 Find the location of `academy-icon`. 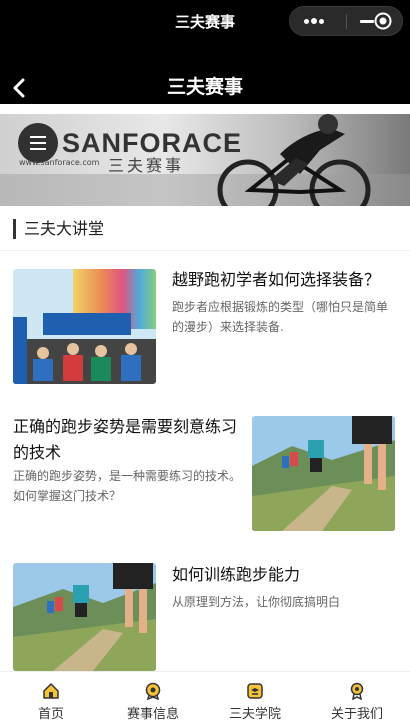

academy-icon is located at coordinates (255, 691).